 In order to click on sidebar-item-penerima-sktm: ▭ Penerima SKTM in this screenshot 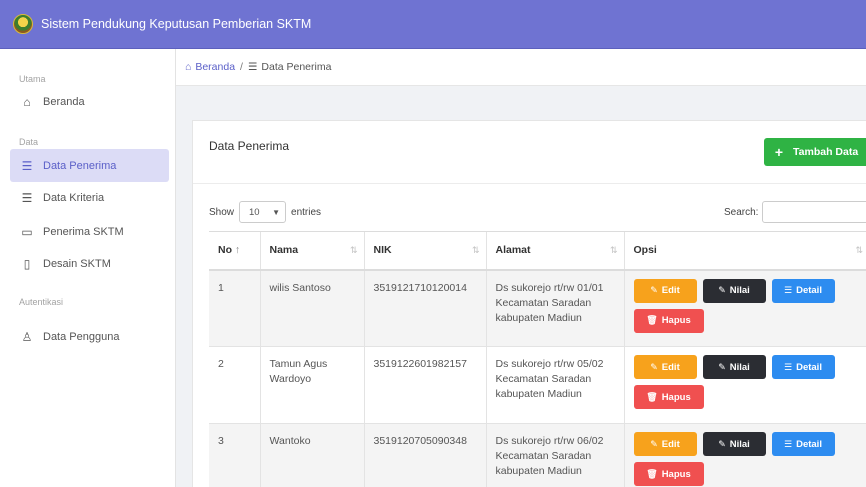, I will do `click(89, 231)`.